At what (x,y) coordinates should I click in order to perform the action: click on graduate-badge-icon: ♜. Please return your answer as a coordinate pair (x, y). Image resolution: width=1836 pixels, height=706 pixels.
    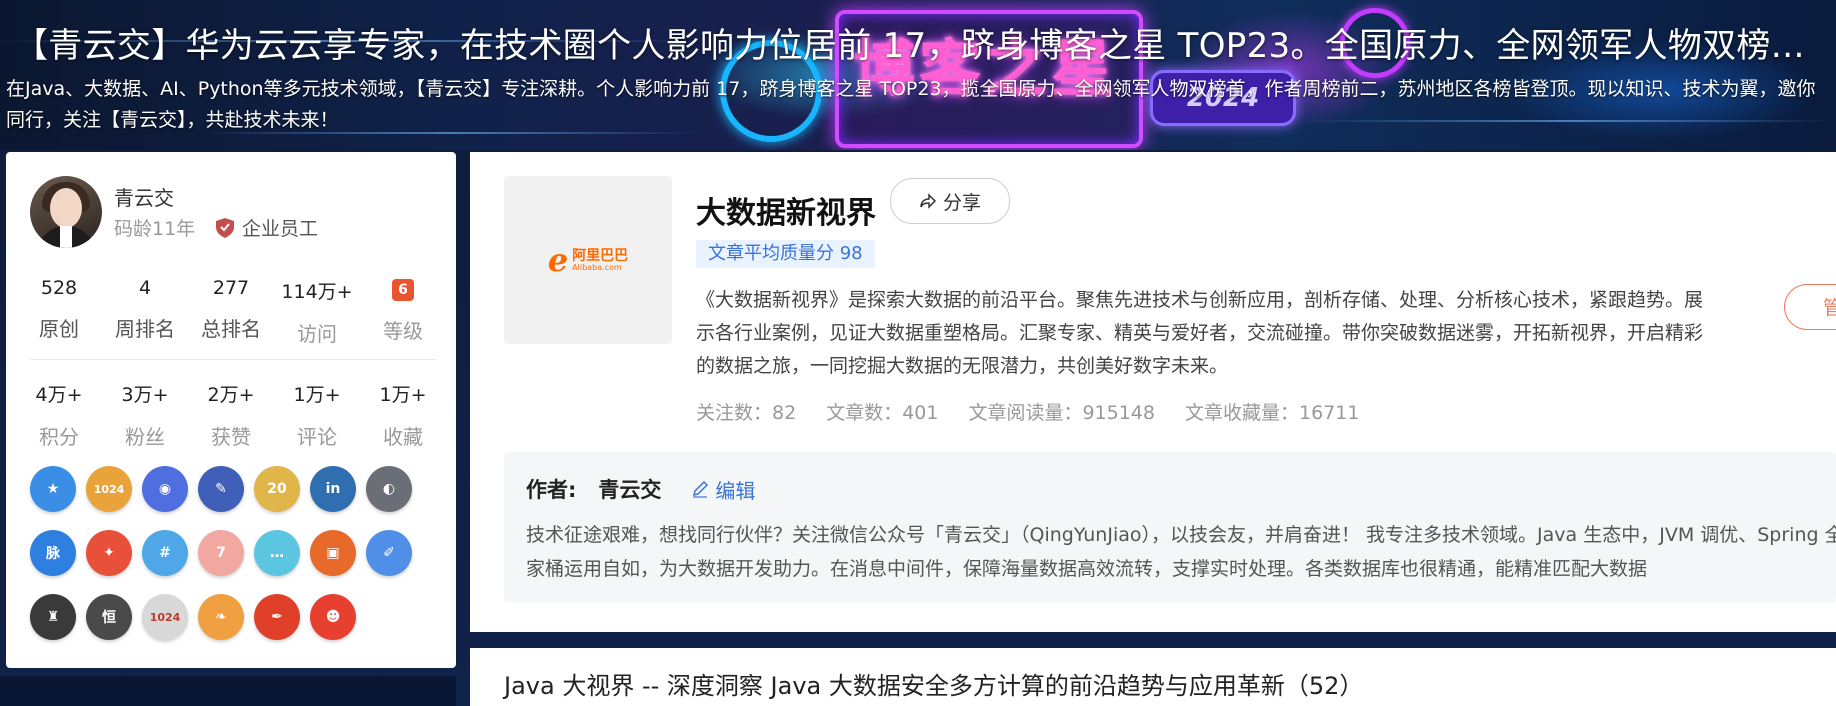
    Looking at the image, I should click on (53, 617).